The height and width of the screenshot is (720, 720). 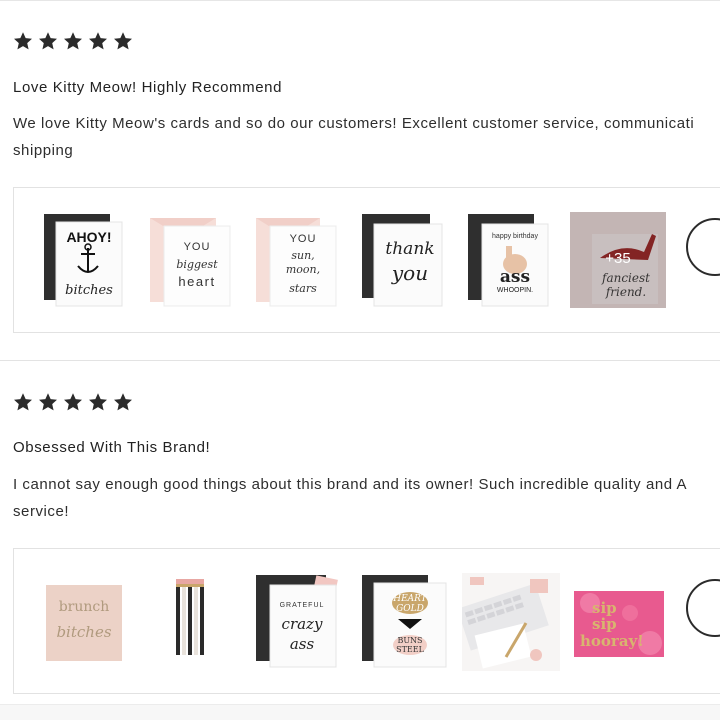 I want to click on crazy-ass-card-icon: GRATEFUL crazy ass, so click(x=303, y=622).